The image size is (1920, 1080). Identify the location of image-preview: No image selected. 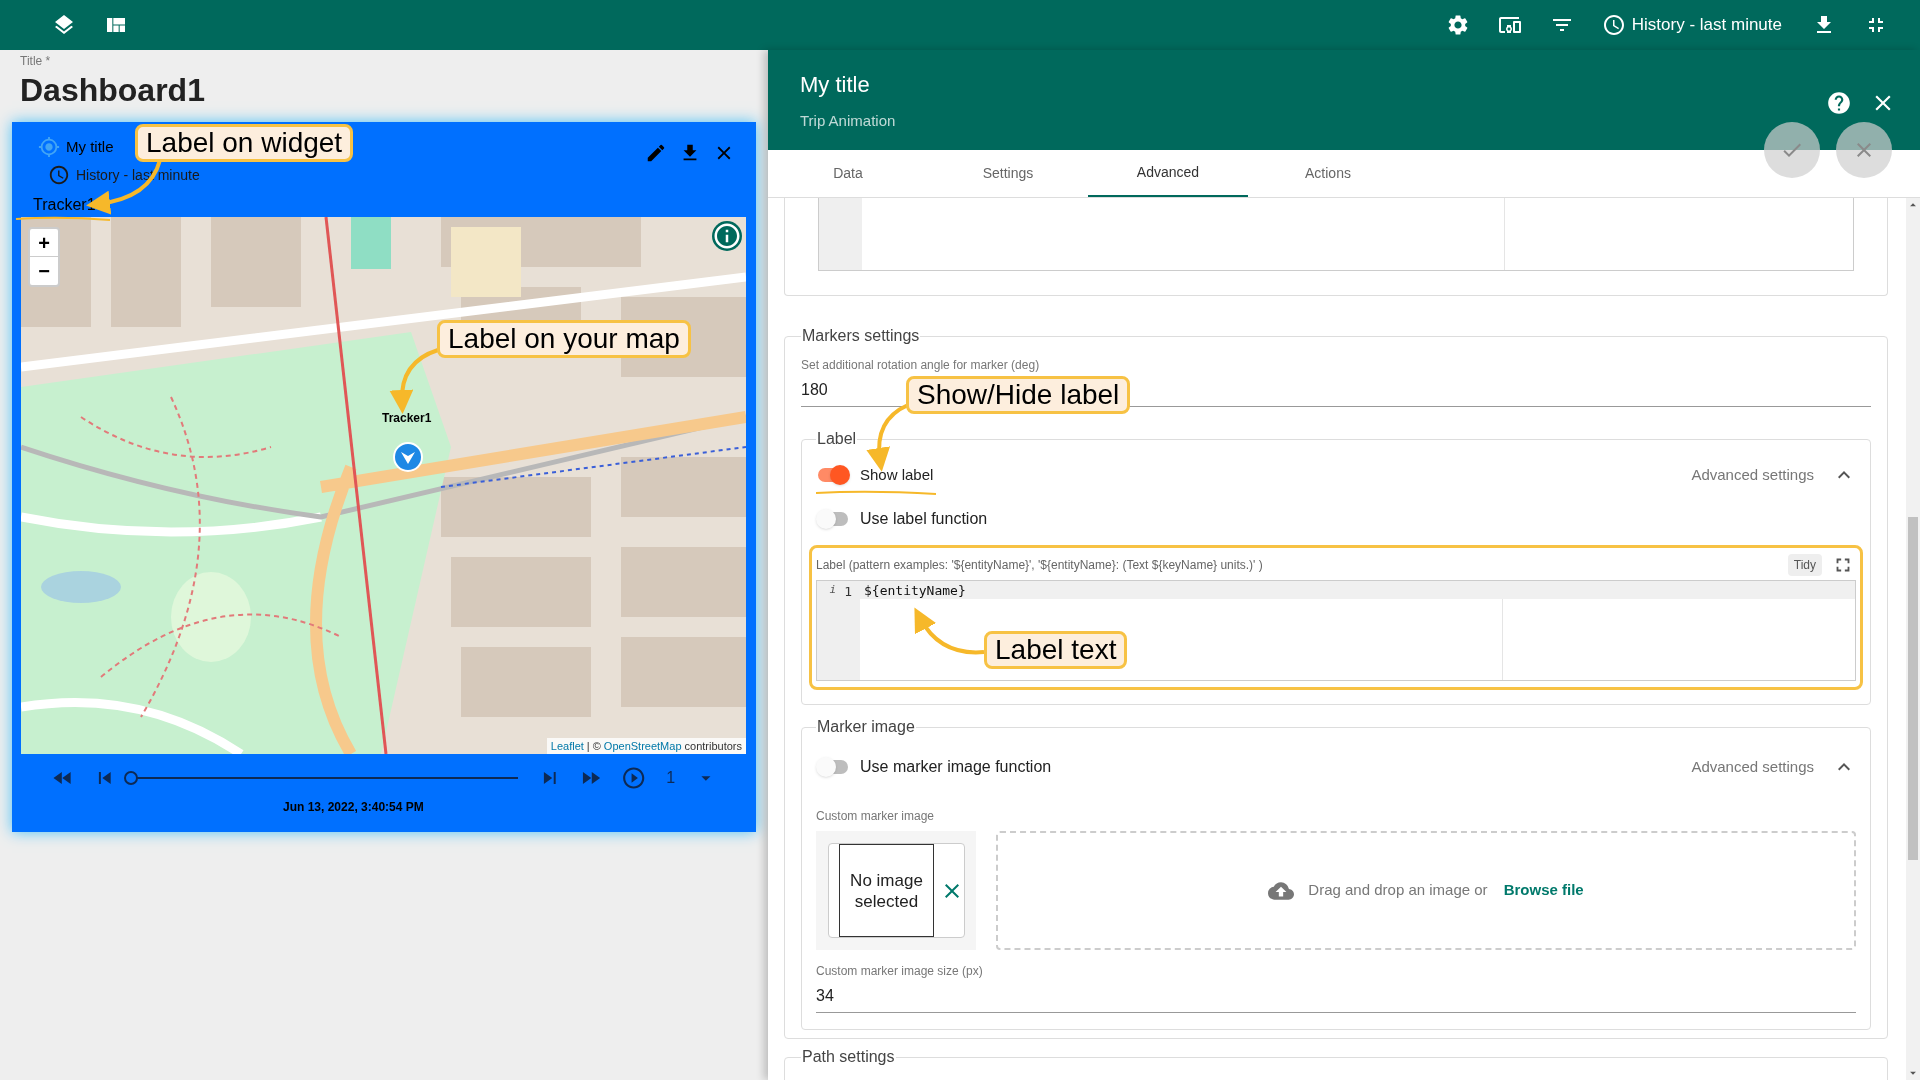
(886, 890).